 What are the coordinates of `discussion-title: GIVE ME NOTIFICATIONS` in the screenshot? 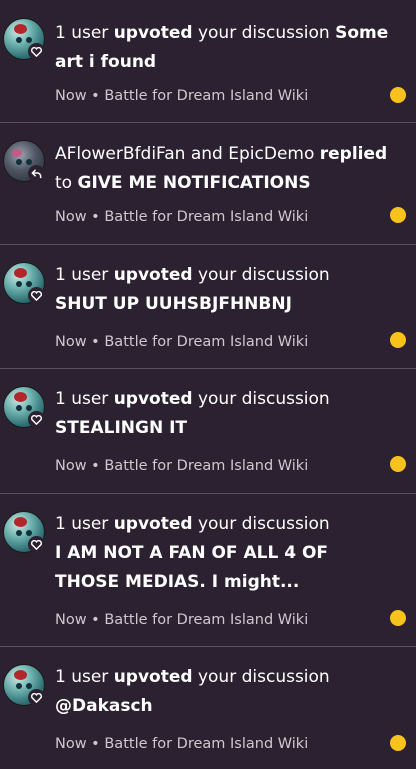 It's located at (194, 183).